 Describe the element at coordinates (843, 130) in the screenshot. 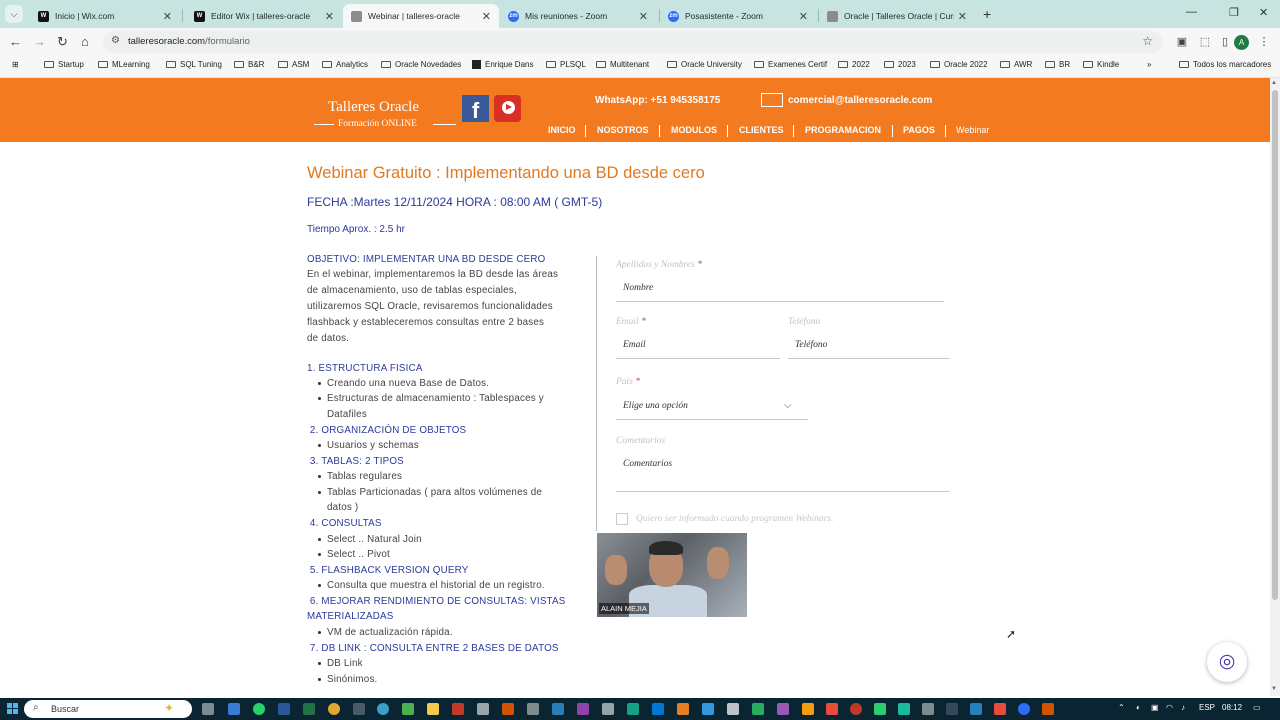

I see `nav-programacion: PROGRAMACION` at that location.